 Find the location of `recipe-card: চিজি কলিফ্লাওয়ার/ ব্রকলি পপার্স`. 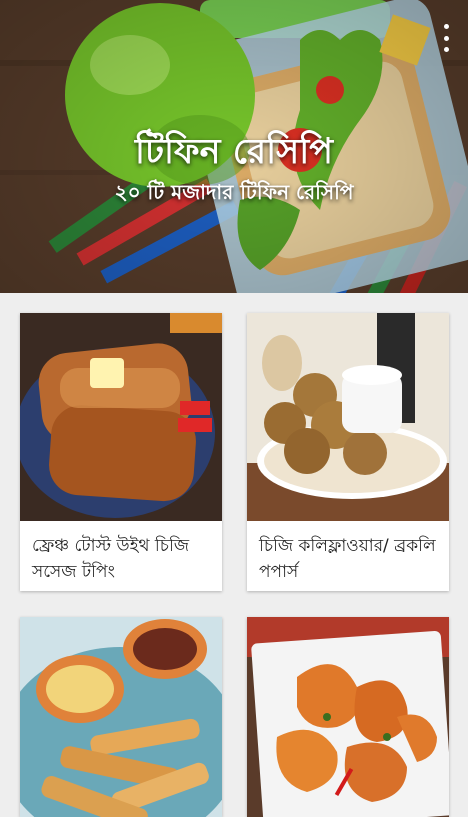

recipe-card: চিজি কলিফ্লাওয়ার/ ব্রকলি পপার্স is located at coordinates (348, 452).